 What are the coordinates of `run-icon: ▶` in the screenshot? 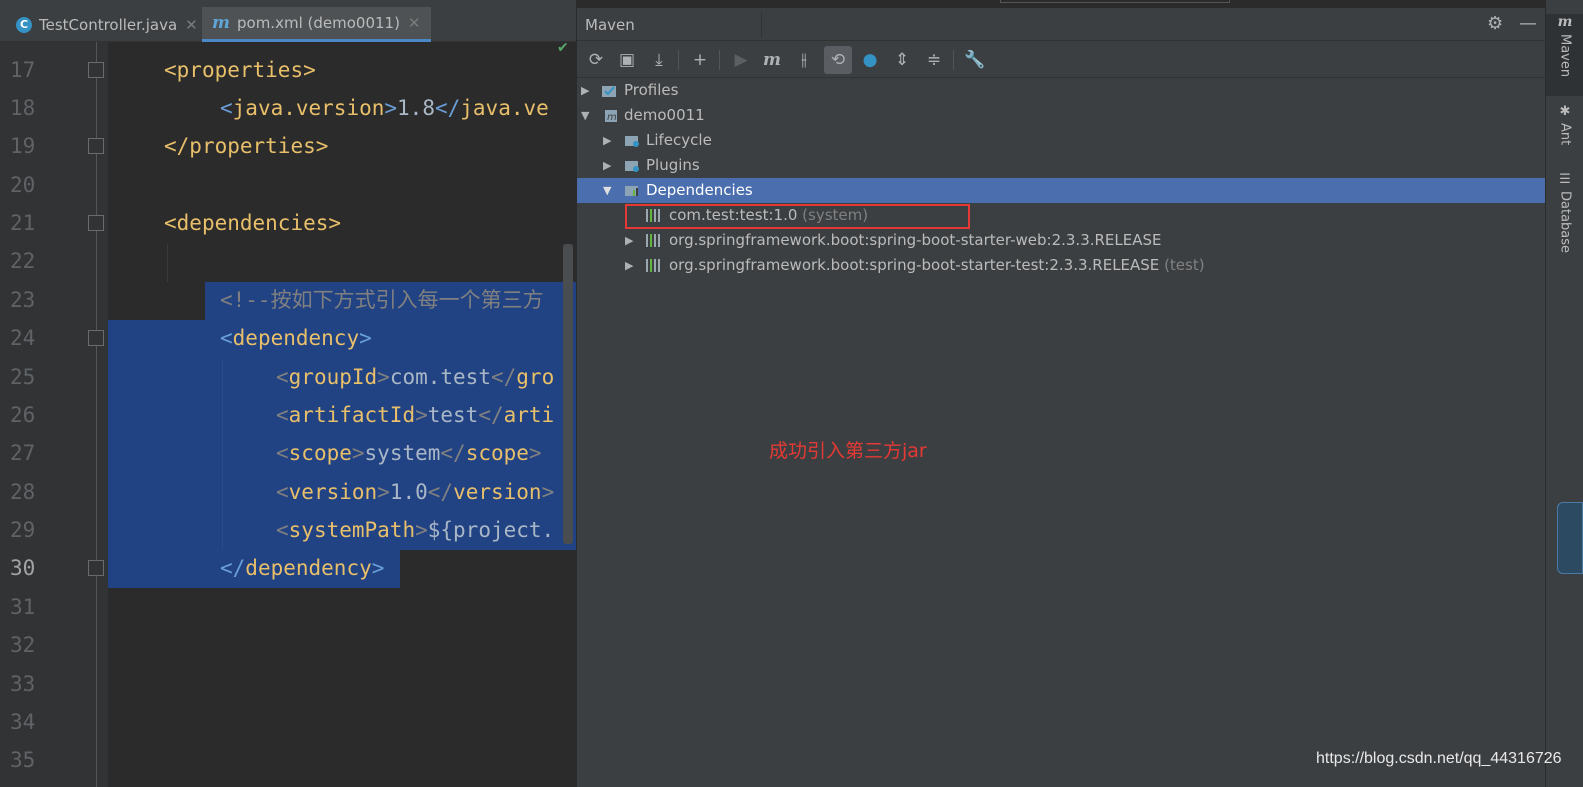 It's located at (741, 60).